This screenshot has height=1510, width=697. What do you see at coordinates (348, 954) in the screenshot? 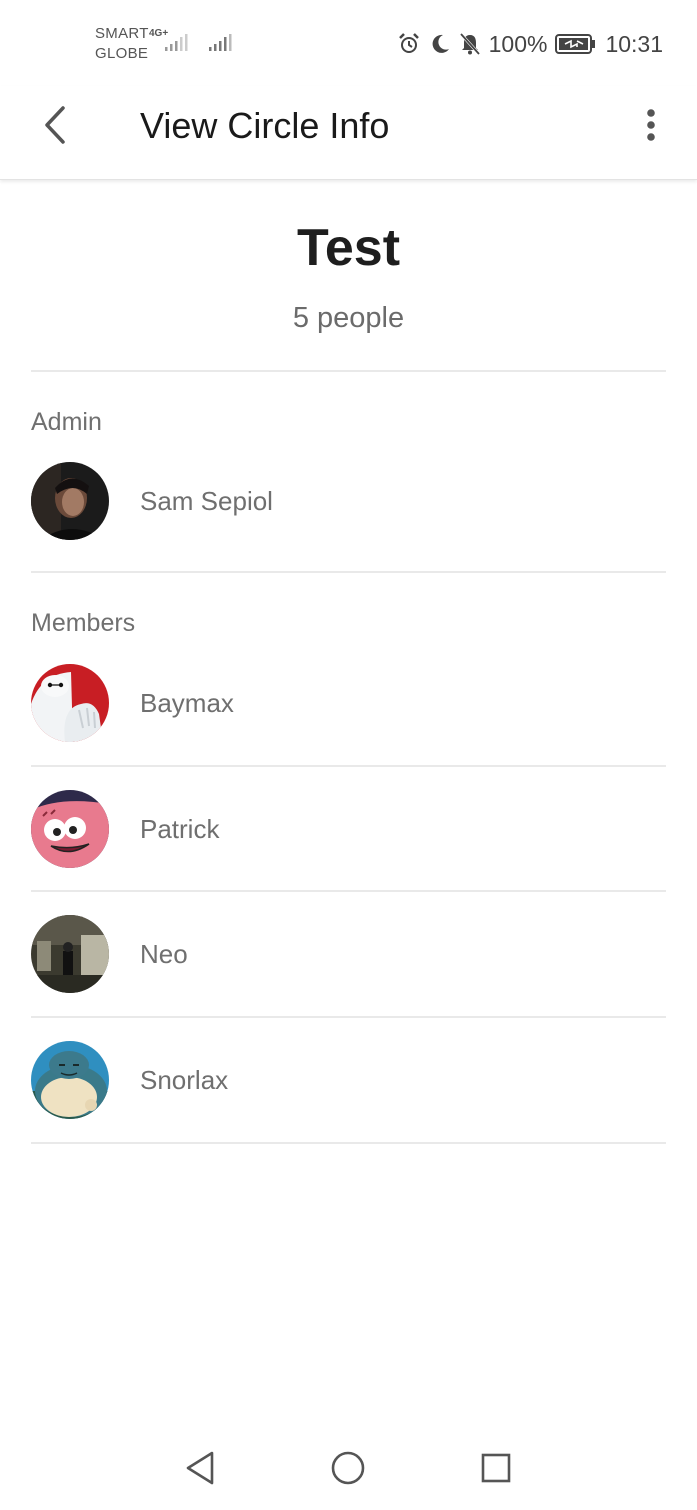
I see `member-row: Neo` at bounding box center [348, 954].